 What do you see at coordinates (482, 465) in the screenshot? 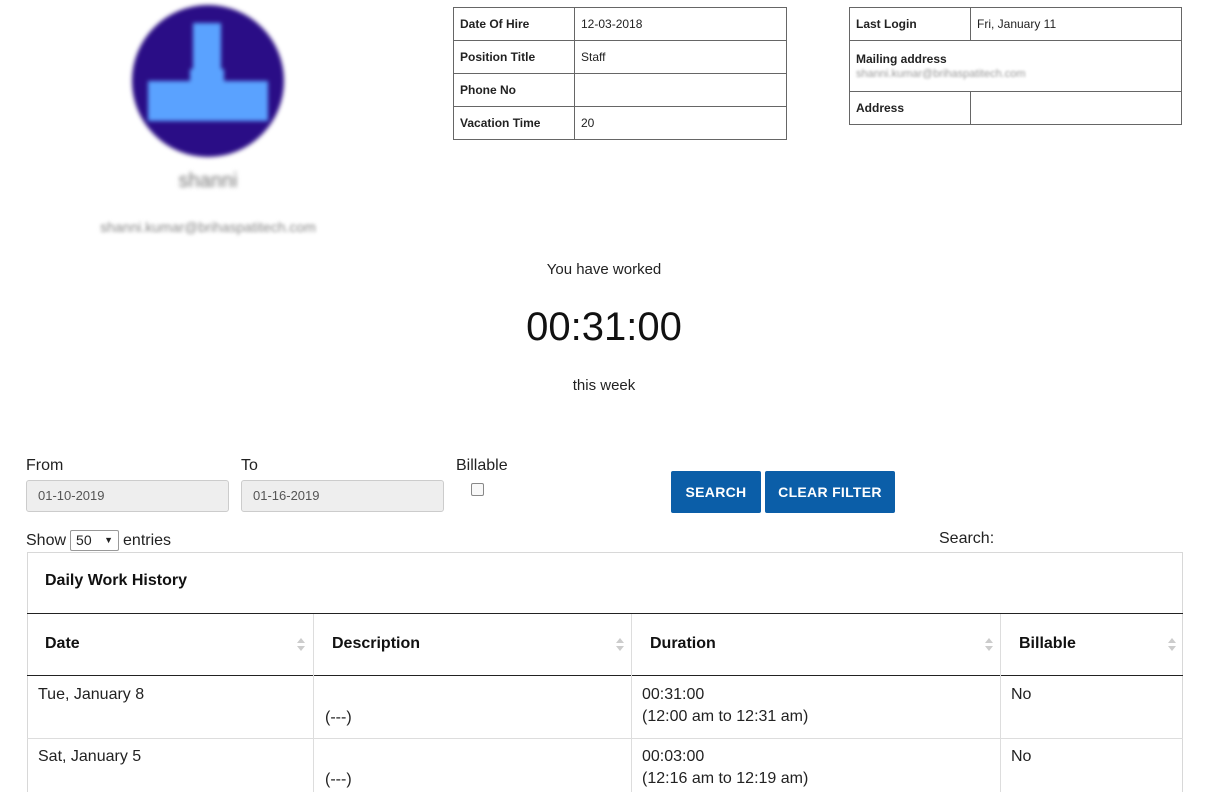
I see `billable-label: Billable` at bounding box center [482, 465].